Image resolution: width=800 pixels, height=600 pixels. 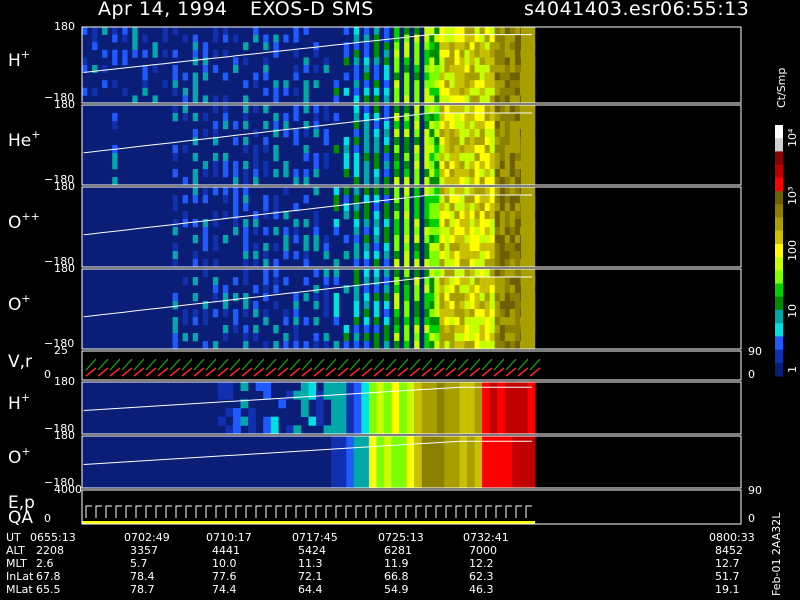 I want to click on footer-cell: 4441, so click(x=226, y=550).